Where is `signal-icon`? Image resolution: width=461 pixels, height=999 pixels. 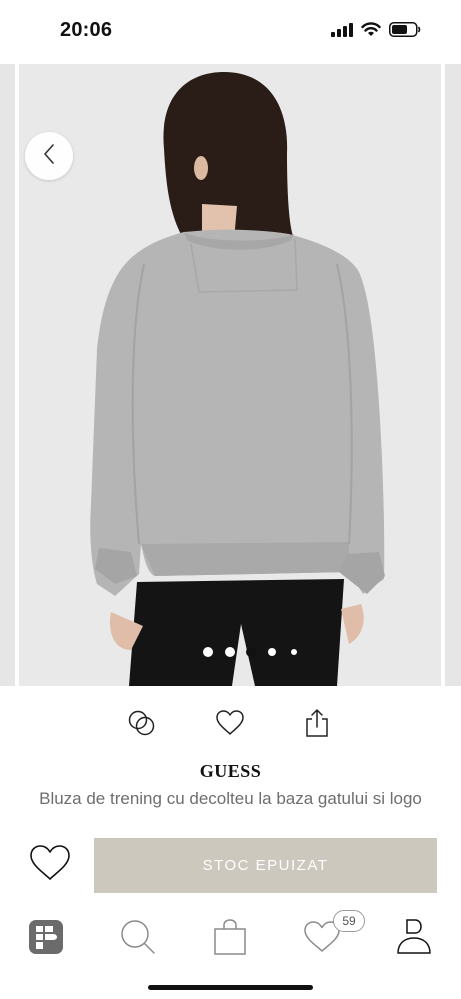 signal-icon is located at coordinates (342, 32).